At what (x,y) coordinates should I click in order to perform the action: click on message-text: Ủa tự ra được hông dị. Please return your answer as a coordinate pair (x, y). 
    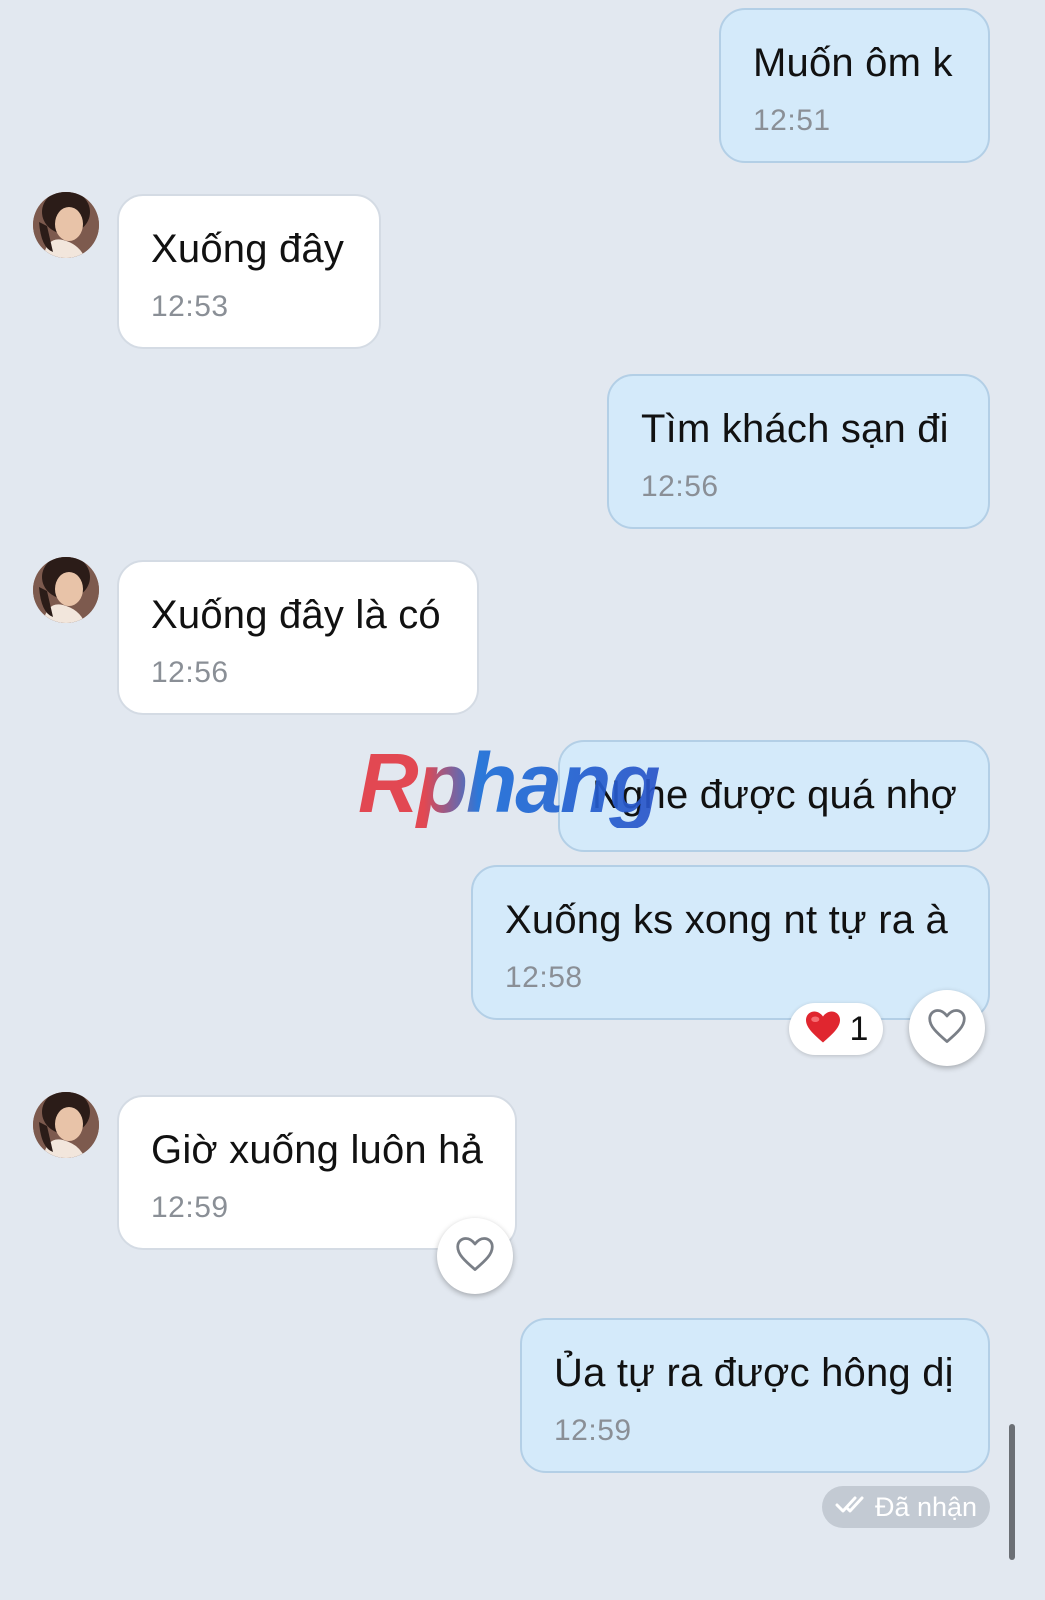
    Looking at the image, I should click on (754, 1373).